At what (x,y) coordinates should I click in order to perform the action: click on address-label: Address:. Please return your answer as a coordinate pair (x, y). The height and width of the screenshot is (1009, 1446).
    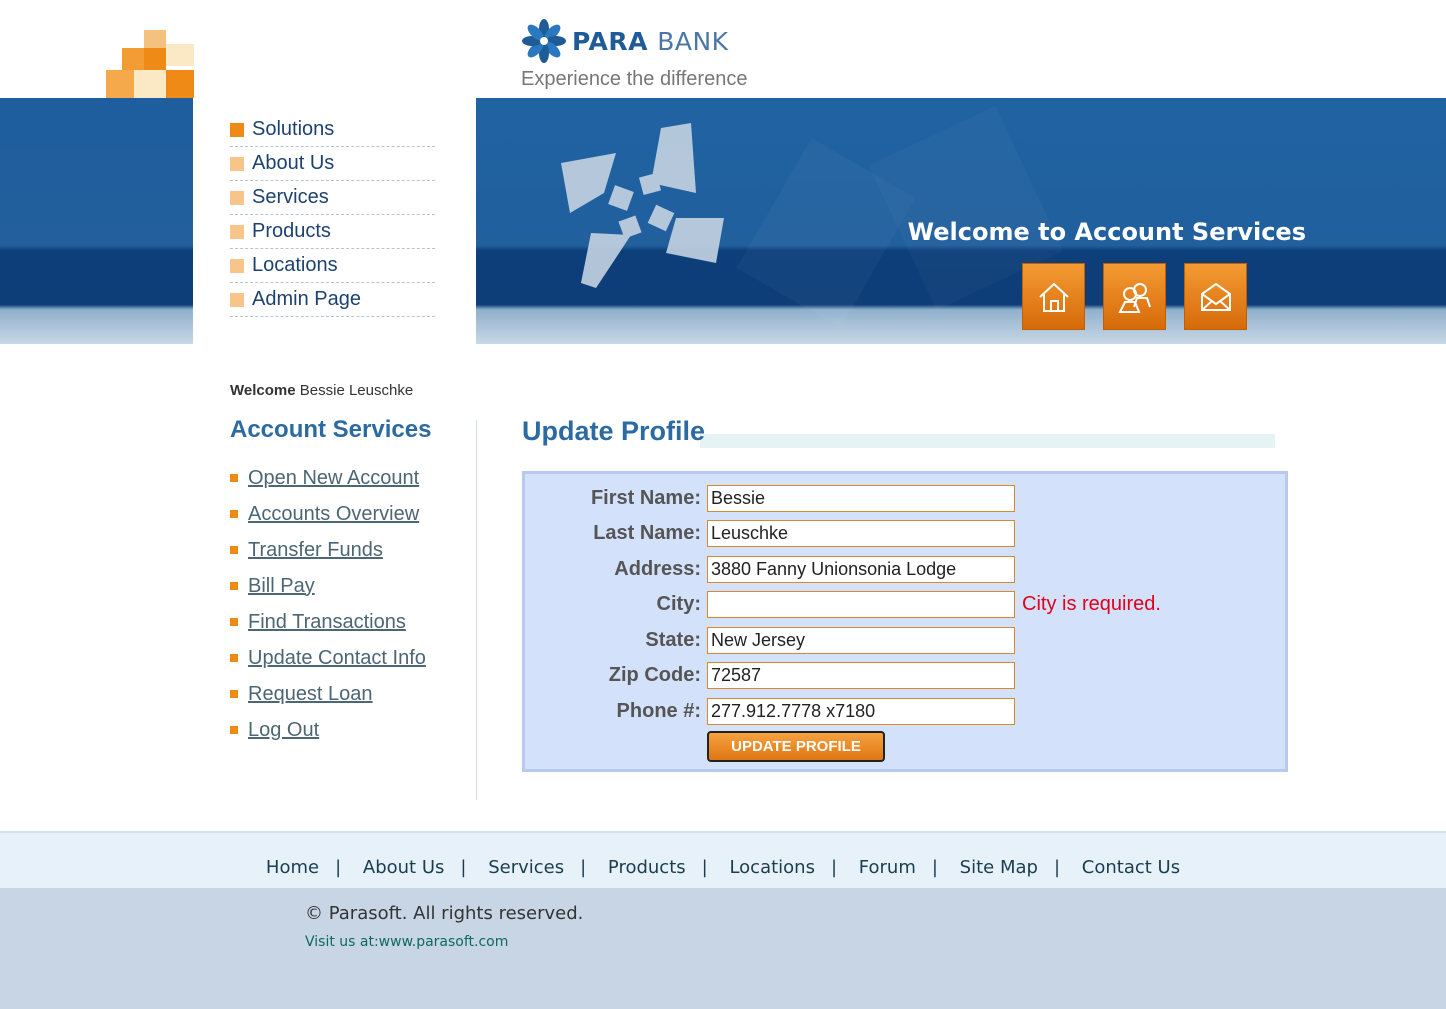
    Looking at the image, I should click on (657, 569).